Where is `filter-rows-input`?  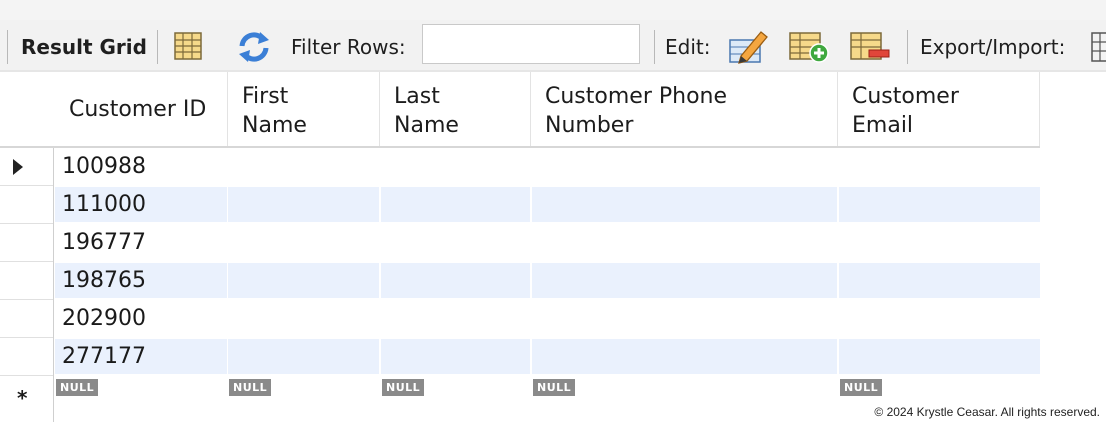 filter-rows-input is located at coordinates (531, 44).